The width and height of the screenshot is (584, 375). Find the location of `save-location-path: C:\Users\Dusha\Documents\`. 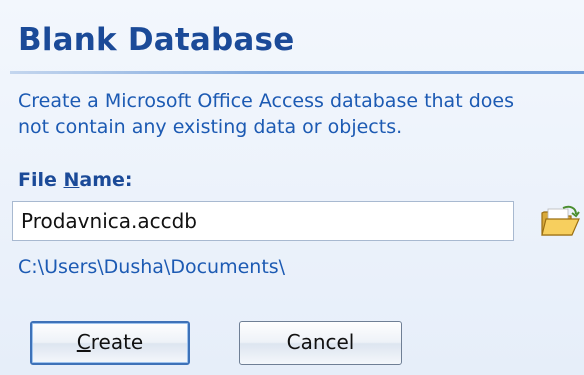

save-location-path: C:\Users\Dusha\Documents\ is located at coordinates (152, 267).